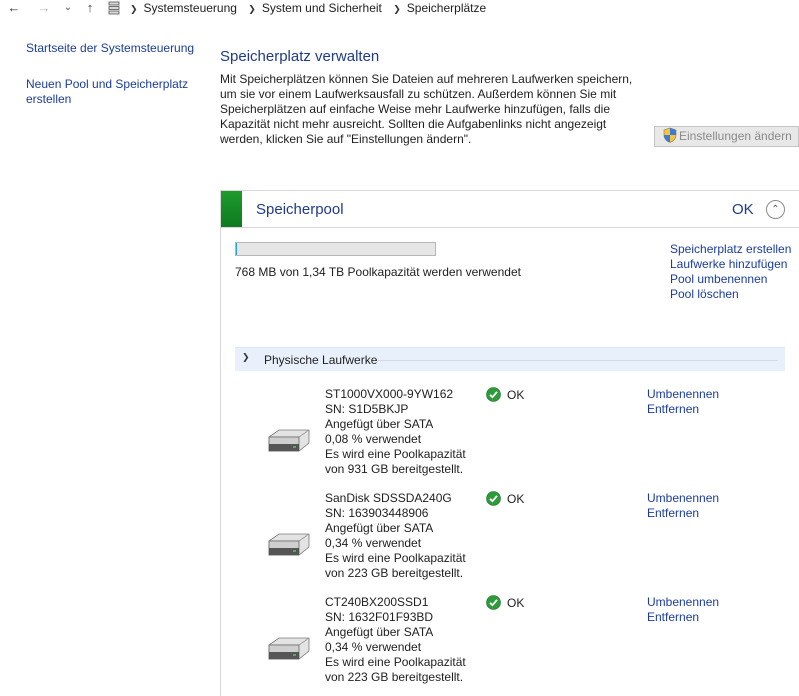  Describe the element at coordinates (14, 8) in the screenshot. I see `back-arrow-icon: ←` at that location.